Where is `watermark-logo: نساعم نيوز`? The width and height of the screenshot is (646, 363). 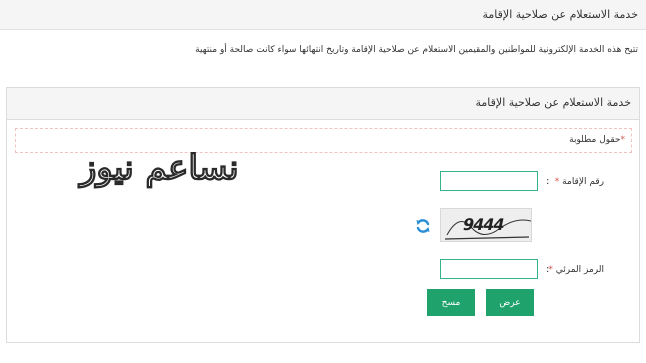
watermark-logo: نساعم نيوز is located at coordinates (159, 167).